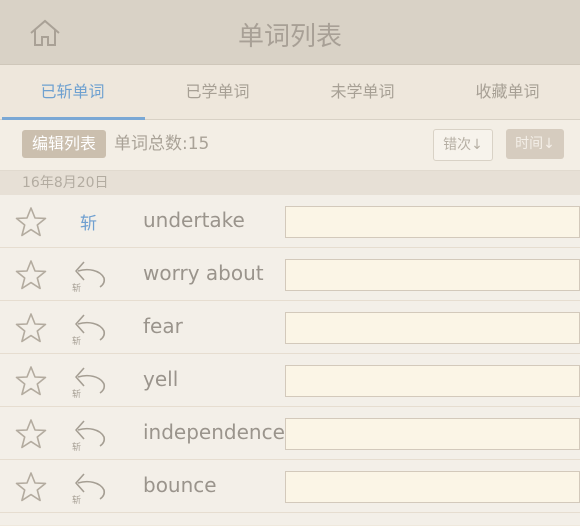  What do you see at coordinates (194, 220) in the screenshot?
I see `word-text: undertake` at bounding box center [194, 220].